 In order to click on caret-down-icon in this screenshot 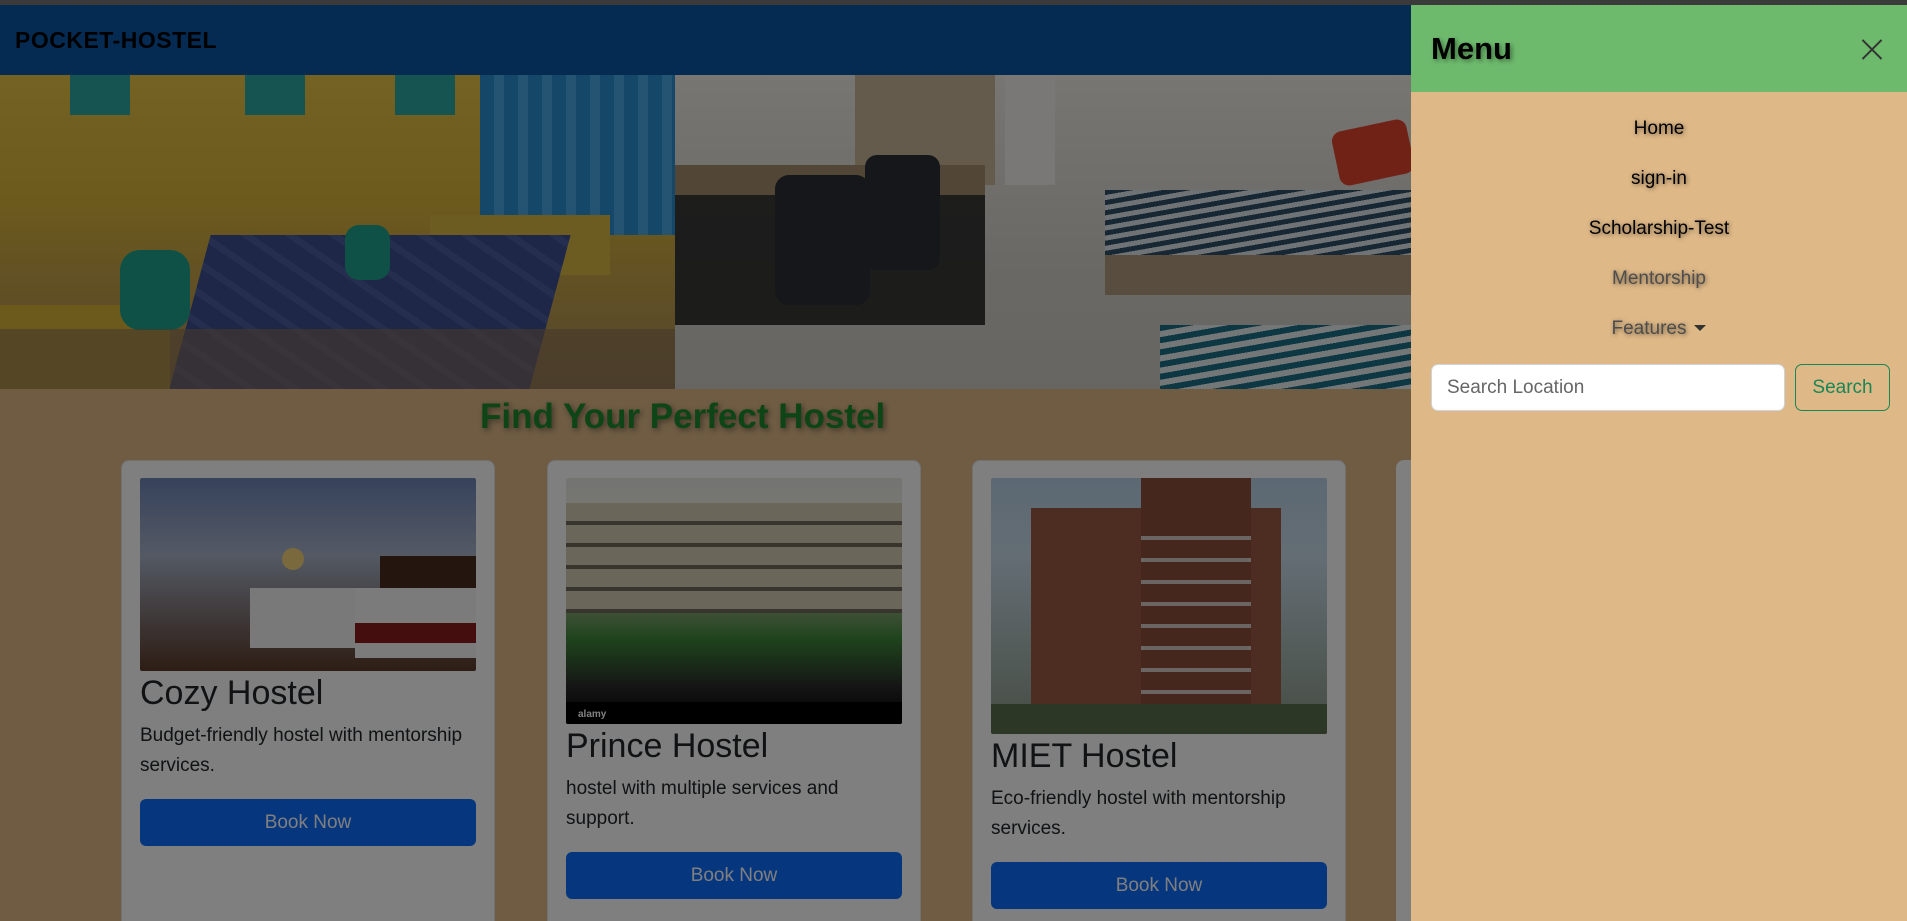, I will do `click(1700, 328)`.